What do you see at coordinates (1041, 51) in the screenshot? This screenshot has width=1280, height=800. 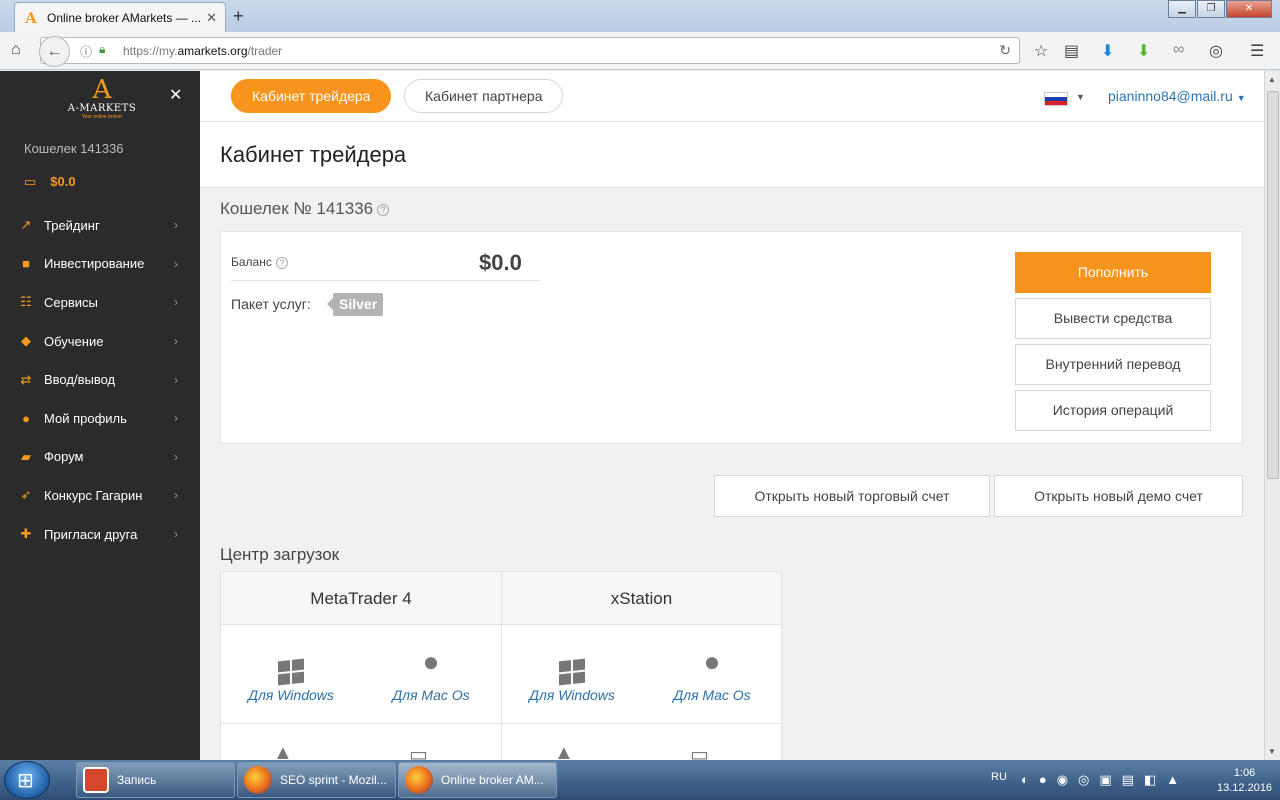 I see `bookmark-star-icon: ☆` at bounding box center [1041, 51].